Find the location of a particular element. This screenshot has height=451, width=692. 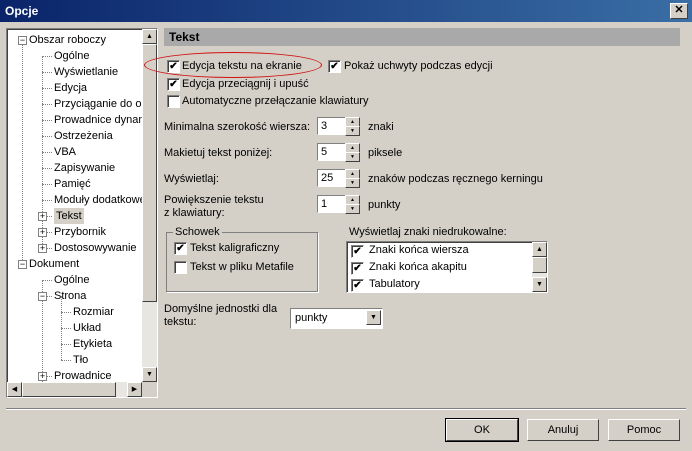

show-handles-label: Pokaż uchwyty podczas edycji is located at coordinates (418, 66).